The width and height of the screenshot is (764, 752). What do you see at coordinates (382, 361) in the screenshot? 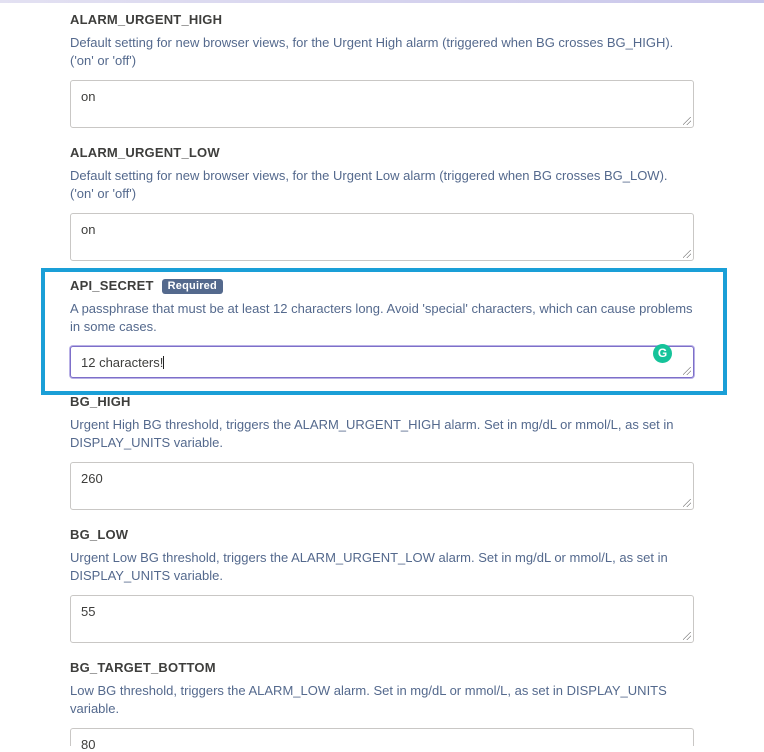
I see `api-secret-input: 12 characters! G` at bounding box center [382, 361].